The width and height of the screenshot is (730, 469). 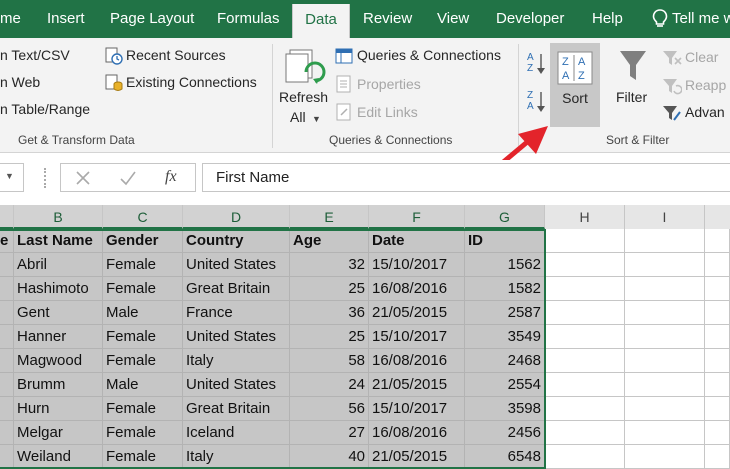 I want to click on tab-help: Help, so click(x=607, y=19).